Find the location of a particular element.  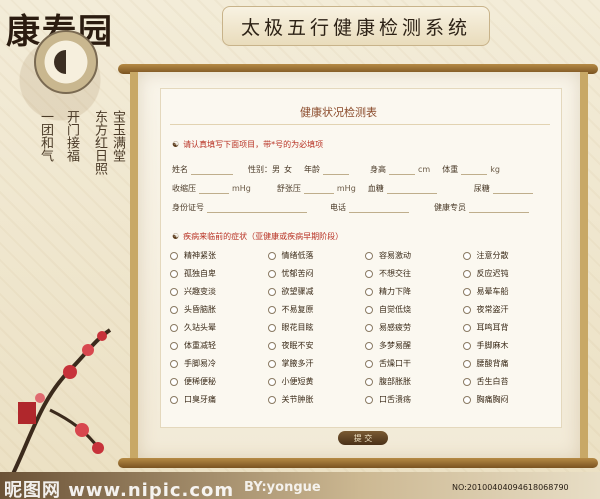

symptom-option: 注意分散 is located at coordinates (511, 255).